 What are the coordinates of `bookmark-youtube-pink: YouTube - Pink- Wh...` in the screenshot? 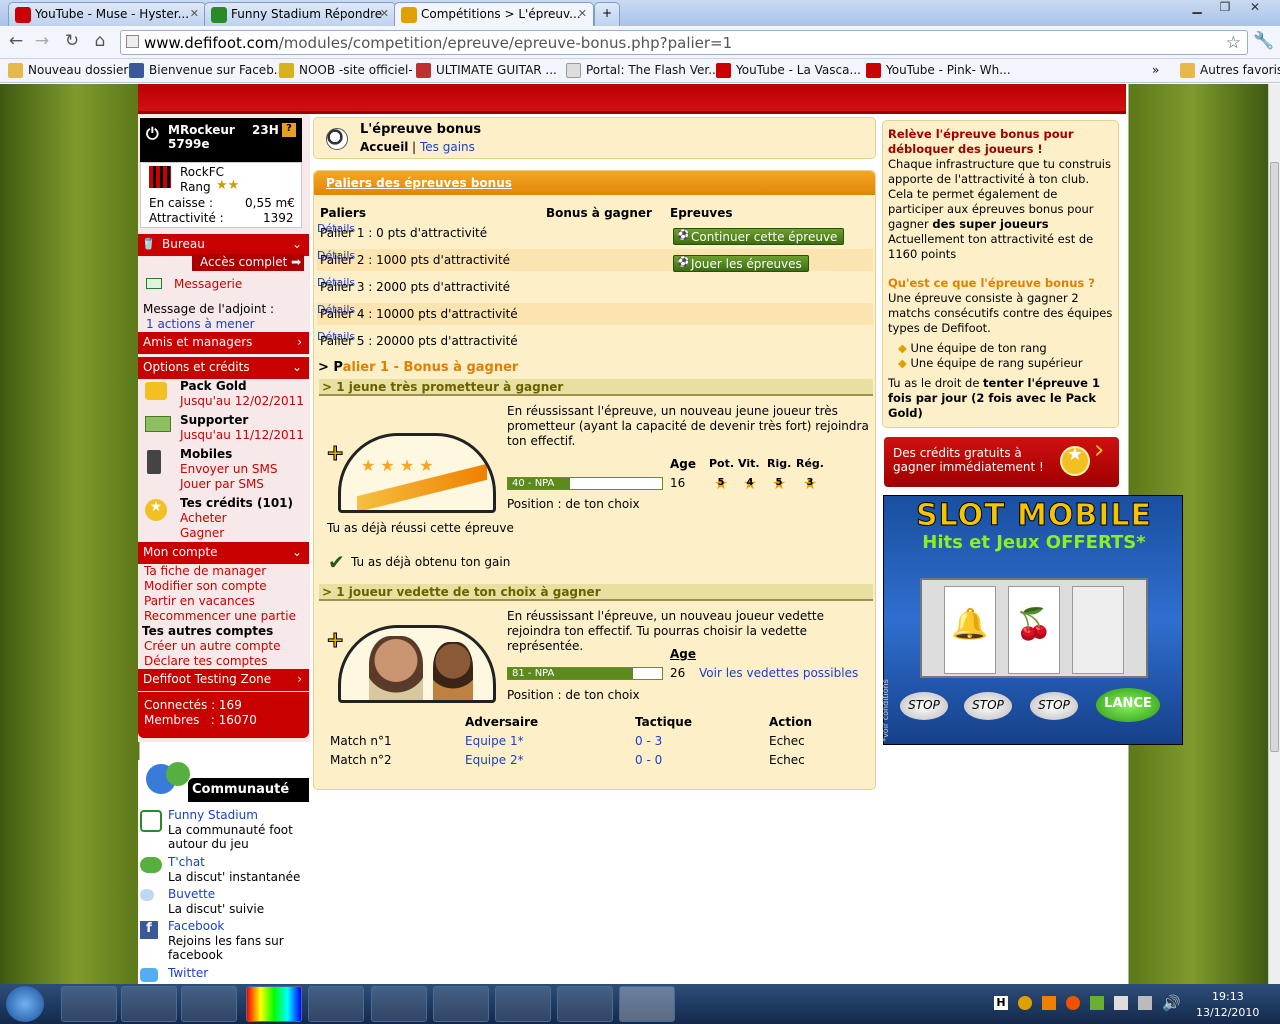 It's located at (938, 70).